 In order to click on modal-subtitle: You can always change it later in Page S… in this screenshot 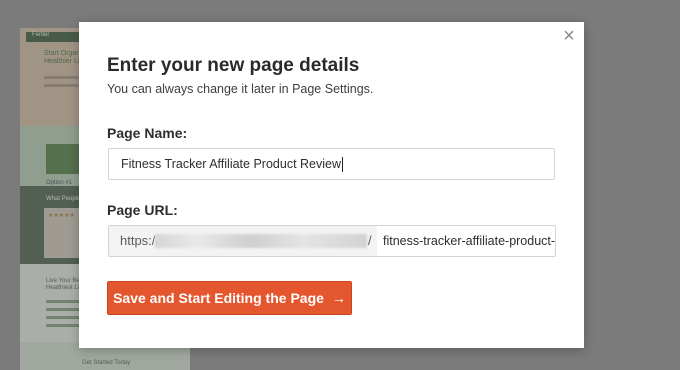, I will do `click(240, 89)`.